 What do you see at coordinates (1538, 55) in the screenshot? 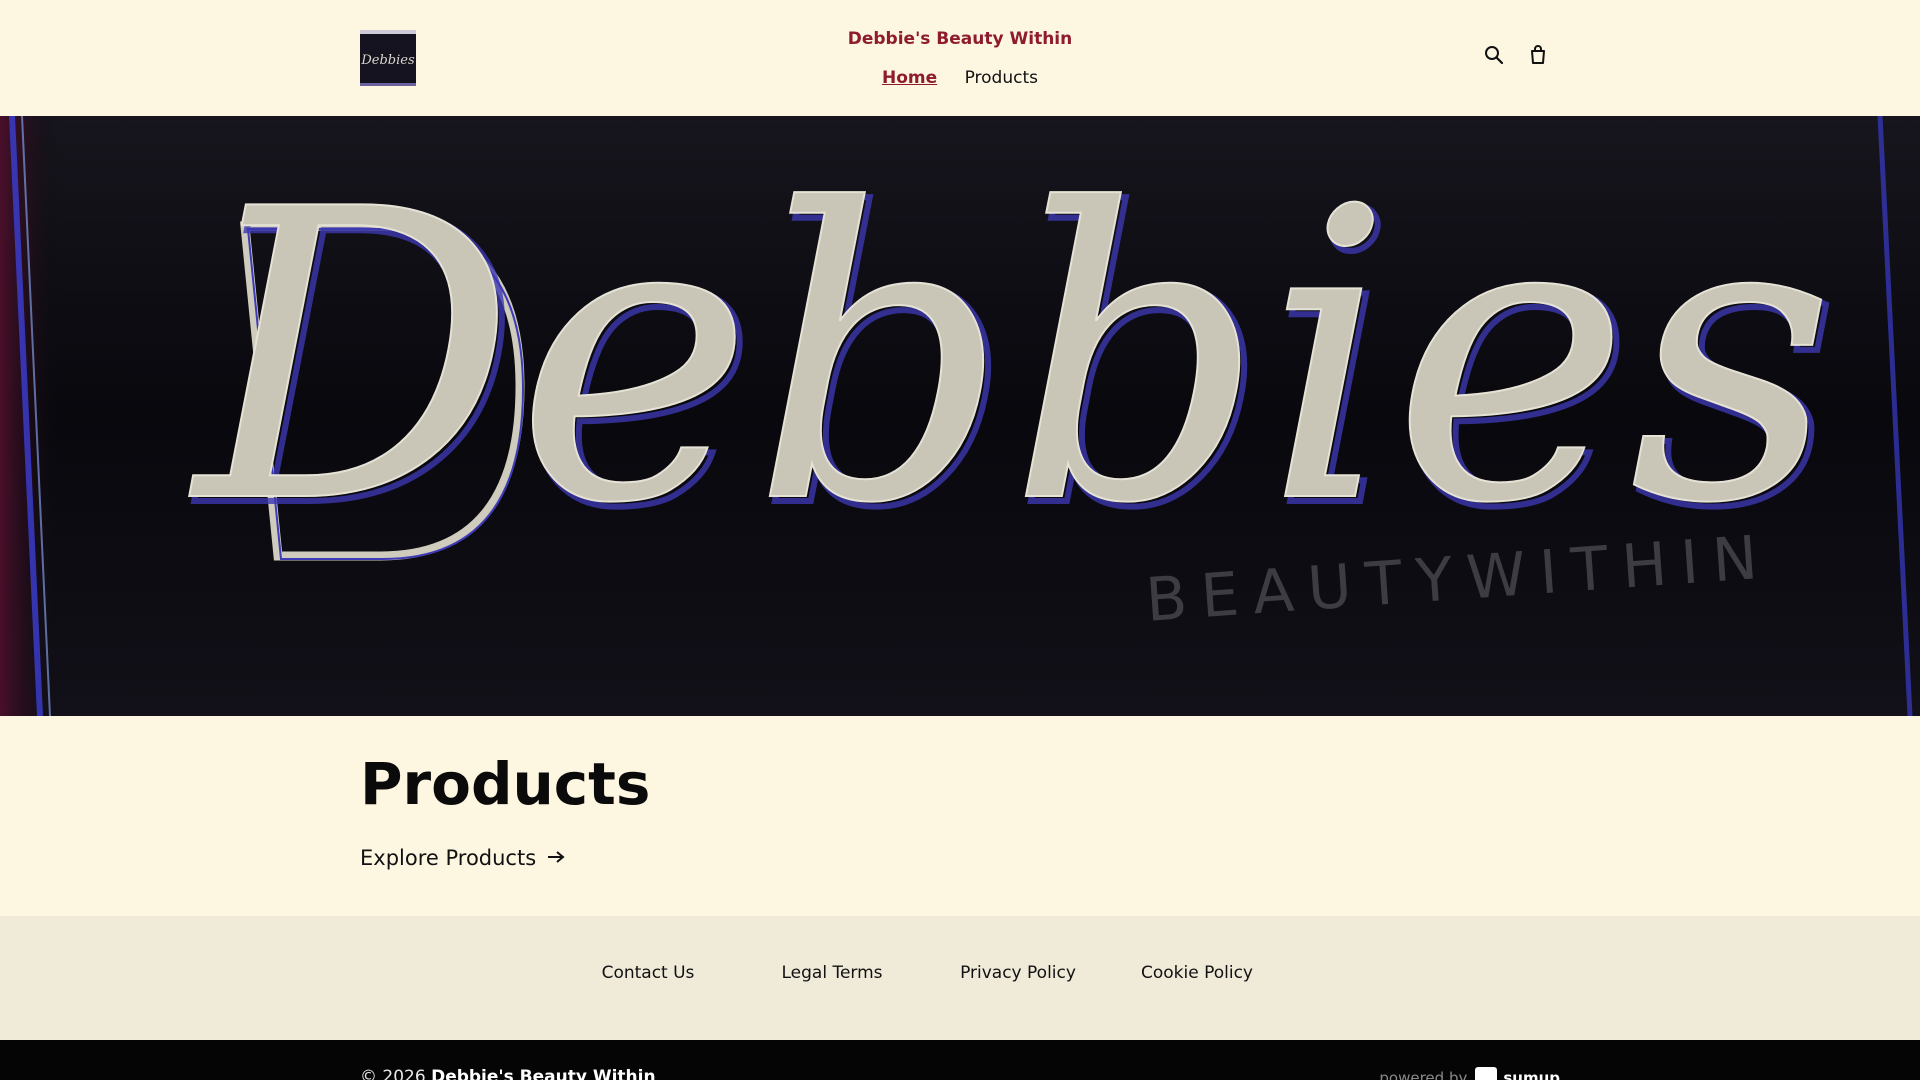
I see `cart-icon` at bounding box center [1538, 55].